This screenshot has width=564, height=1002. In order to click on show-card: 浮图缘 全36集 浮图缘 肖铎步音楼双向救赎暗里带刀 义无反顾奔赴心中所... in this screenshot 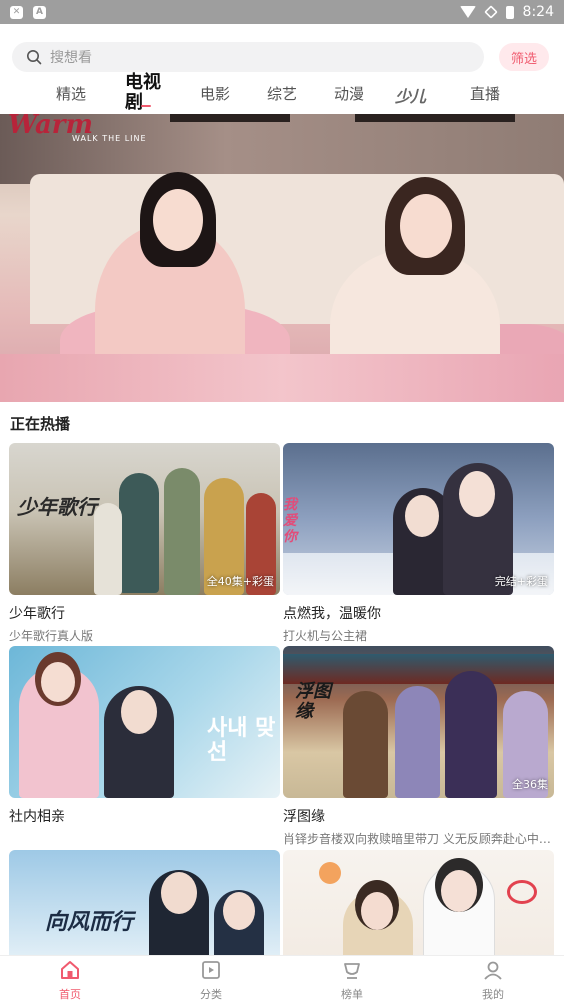, I will do `click(418, 746)`.